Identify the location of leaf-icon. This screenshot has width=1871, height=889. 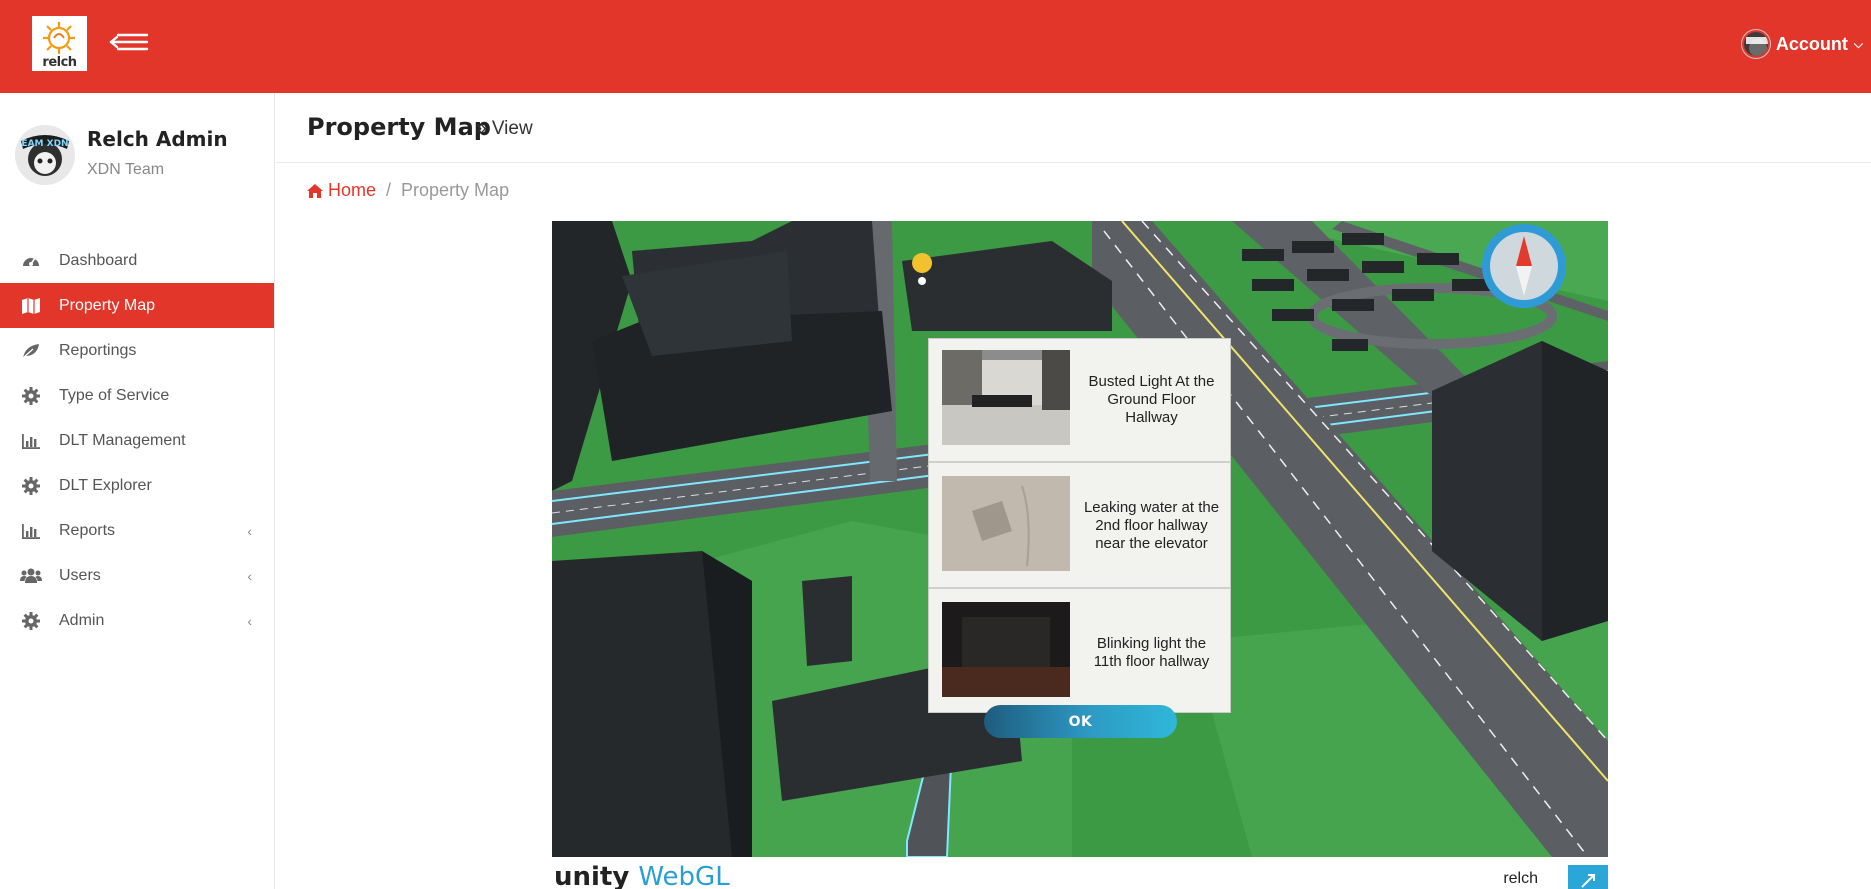
(31, 351).